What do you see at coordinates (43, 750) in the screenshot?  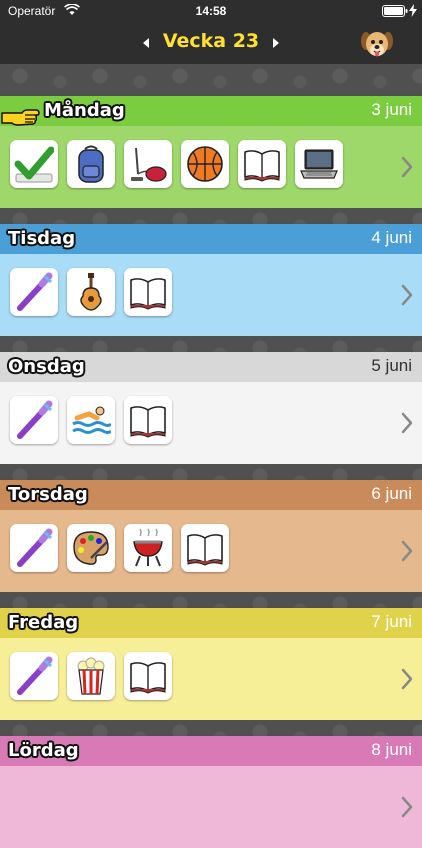 I see `day-name: Lördag` at bounding box center [43, 750].